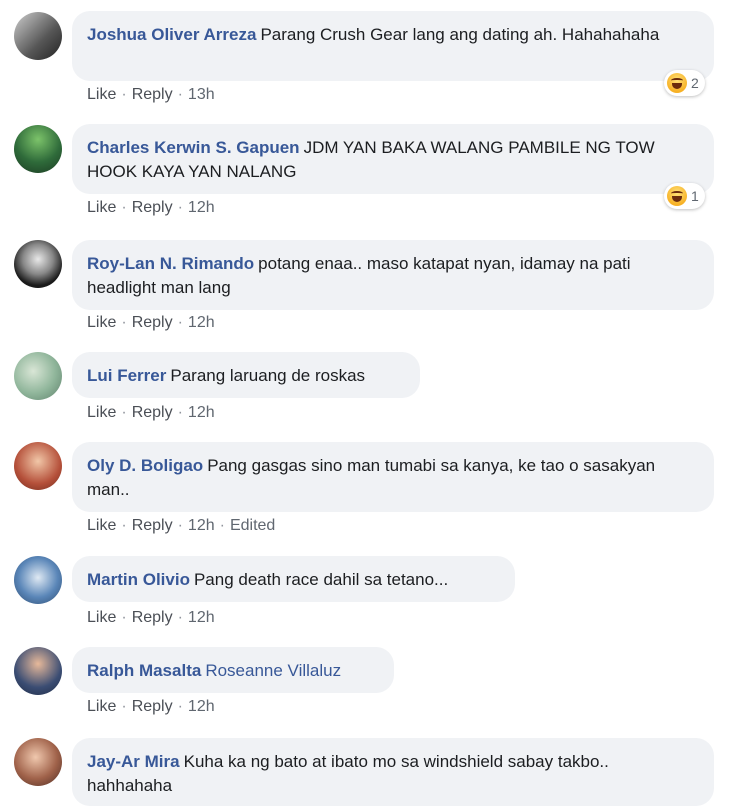 The height and width of the screenshot is (807, 750). Describe the element at coordinates (193, 147) in the screenshot. I see `comment-author: Charles Kerwin S. Gapuen` at that location.